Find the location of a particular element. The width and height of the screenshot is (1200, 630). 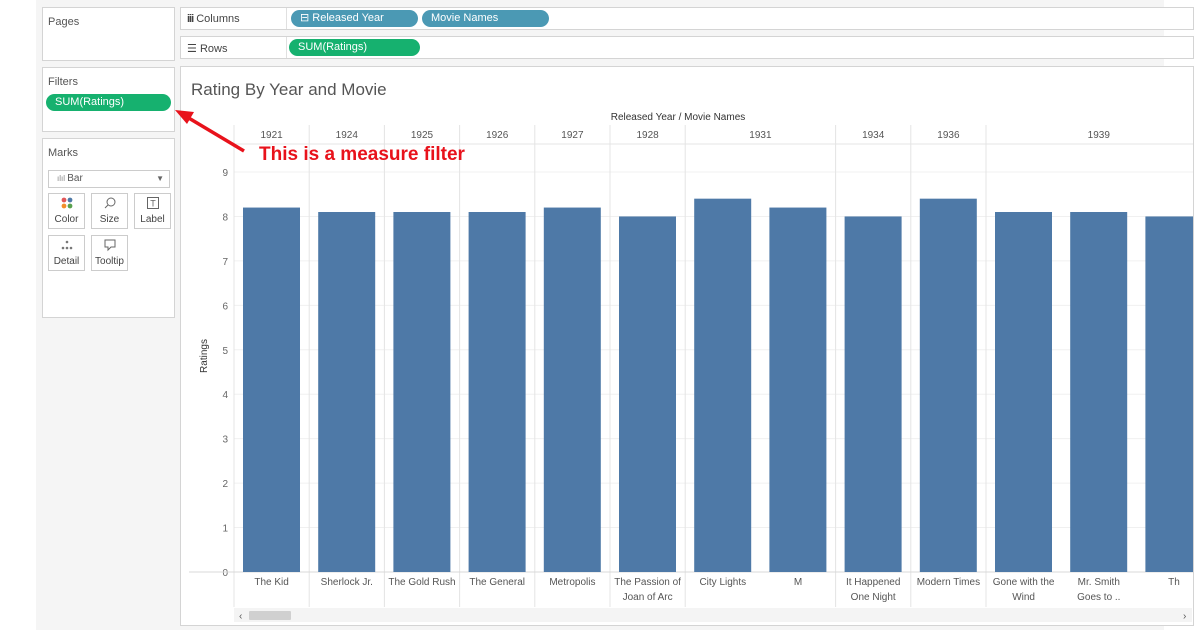

year-header-label: 1936 is located at coordinates (948, 135).